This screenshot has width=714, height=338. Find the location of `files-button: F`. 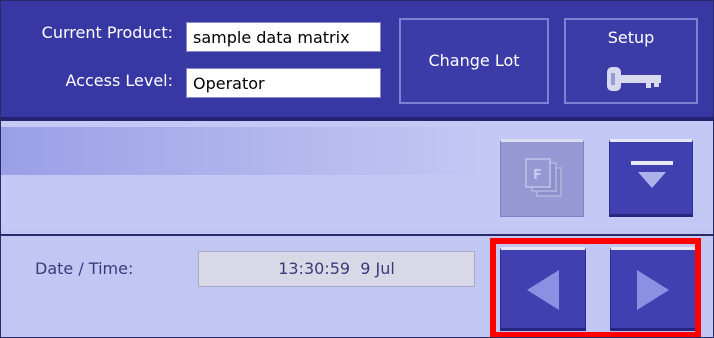

files-button: F is located at coordinates (542, 178).